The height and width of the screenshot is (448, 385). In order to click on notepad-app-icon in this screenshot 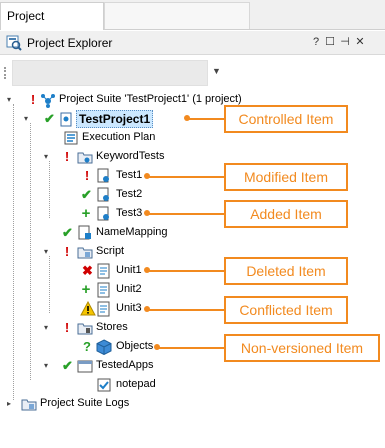, I will do `click(104, 385)`.